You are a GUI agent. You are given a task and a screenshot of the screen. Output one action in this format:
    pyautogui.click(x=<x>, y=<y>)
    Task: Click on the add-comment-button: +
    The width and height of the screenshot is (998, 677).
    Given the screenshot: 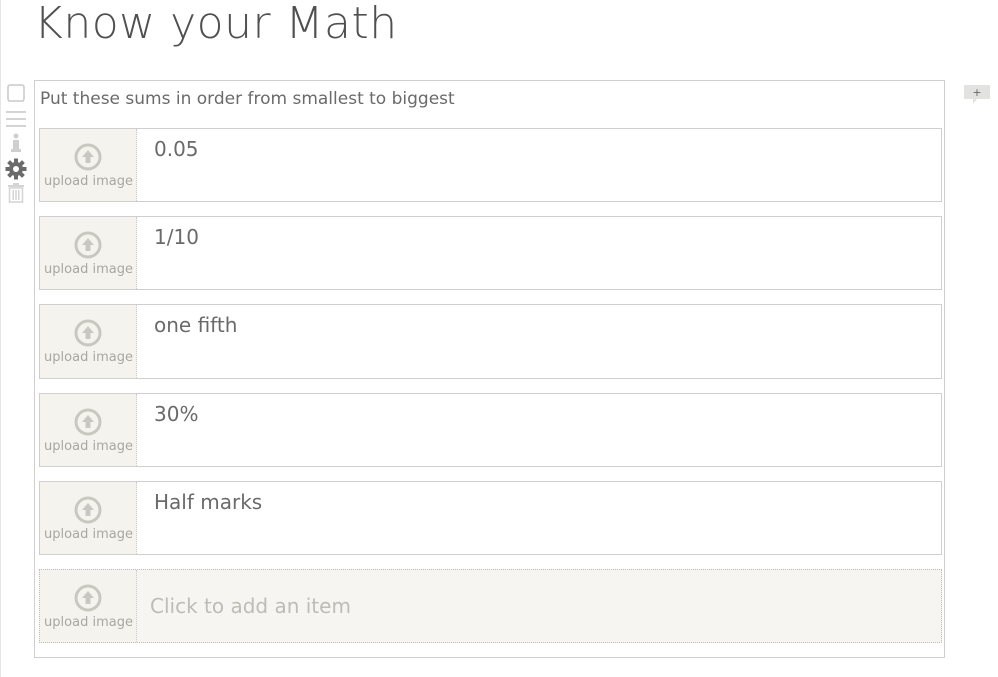 What is the action you would take?
    pyautogui.click(x=977, y=95)
    